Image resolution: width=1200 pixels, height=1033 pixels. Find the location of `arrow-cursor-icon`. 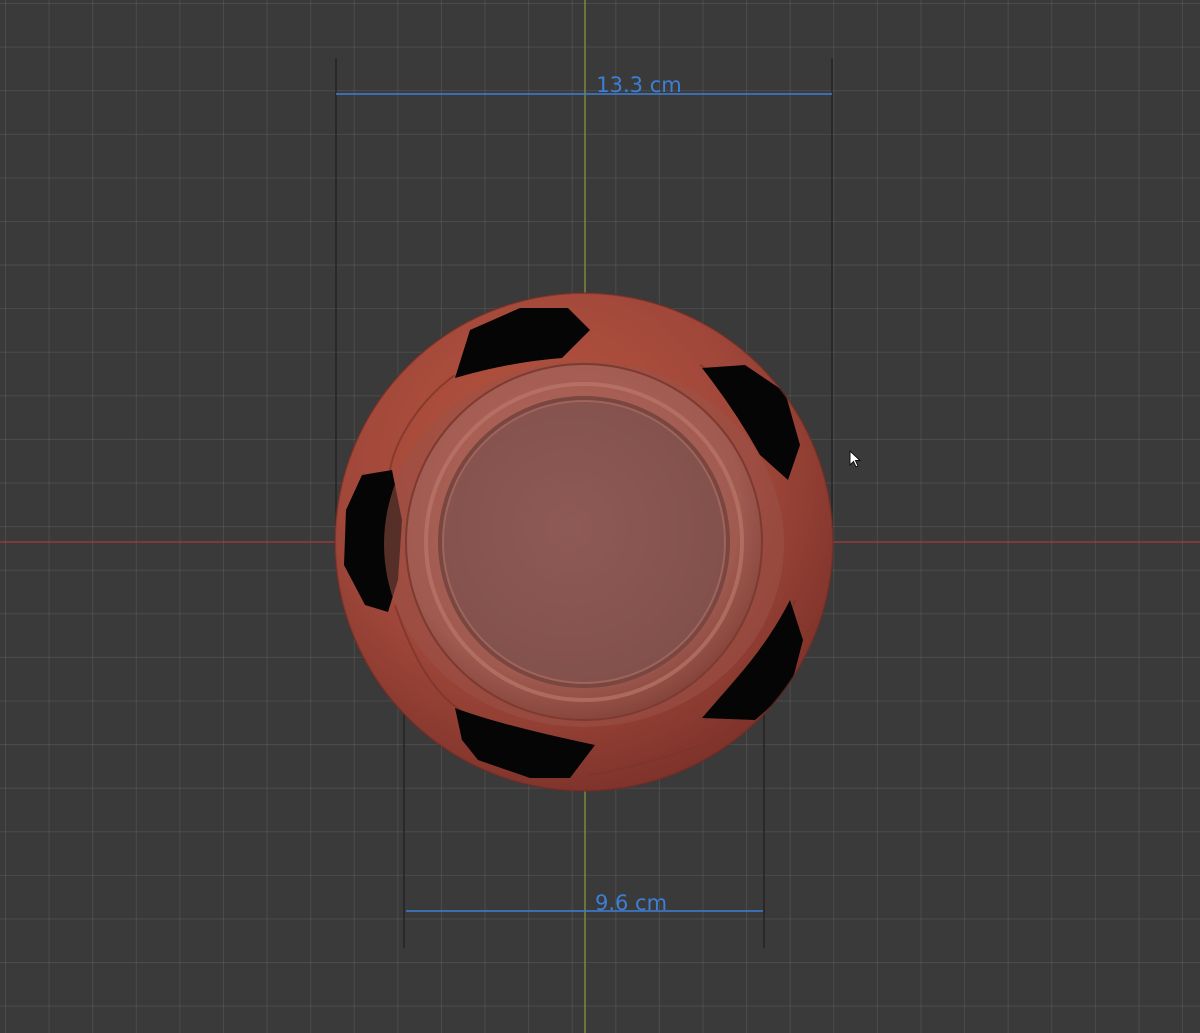

arrow-cursor-icon is located at coordinates (855, 459).